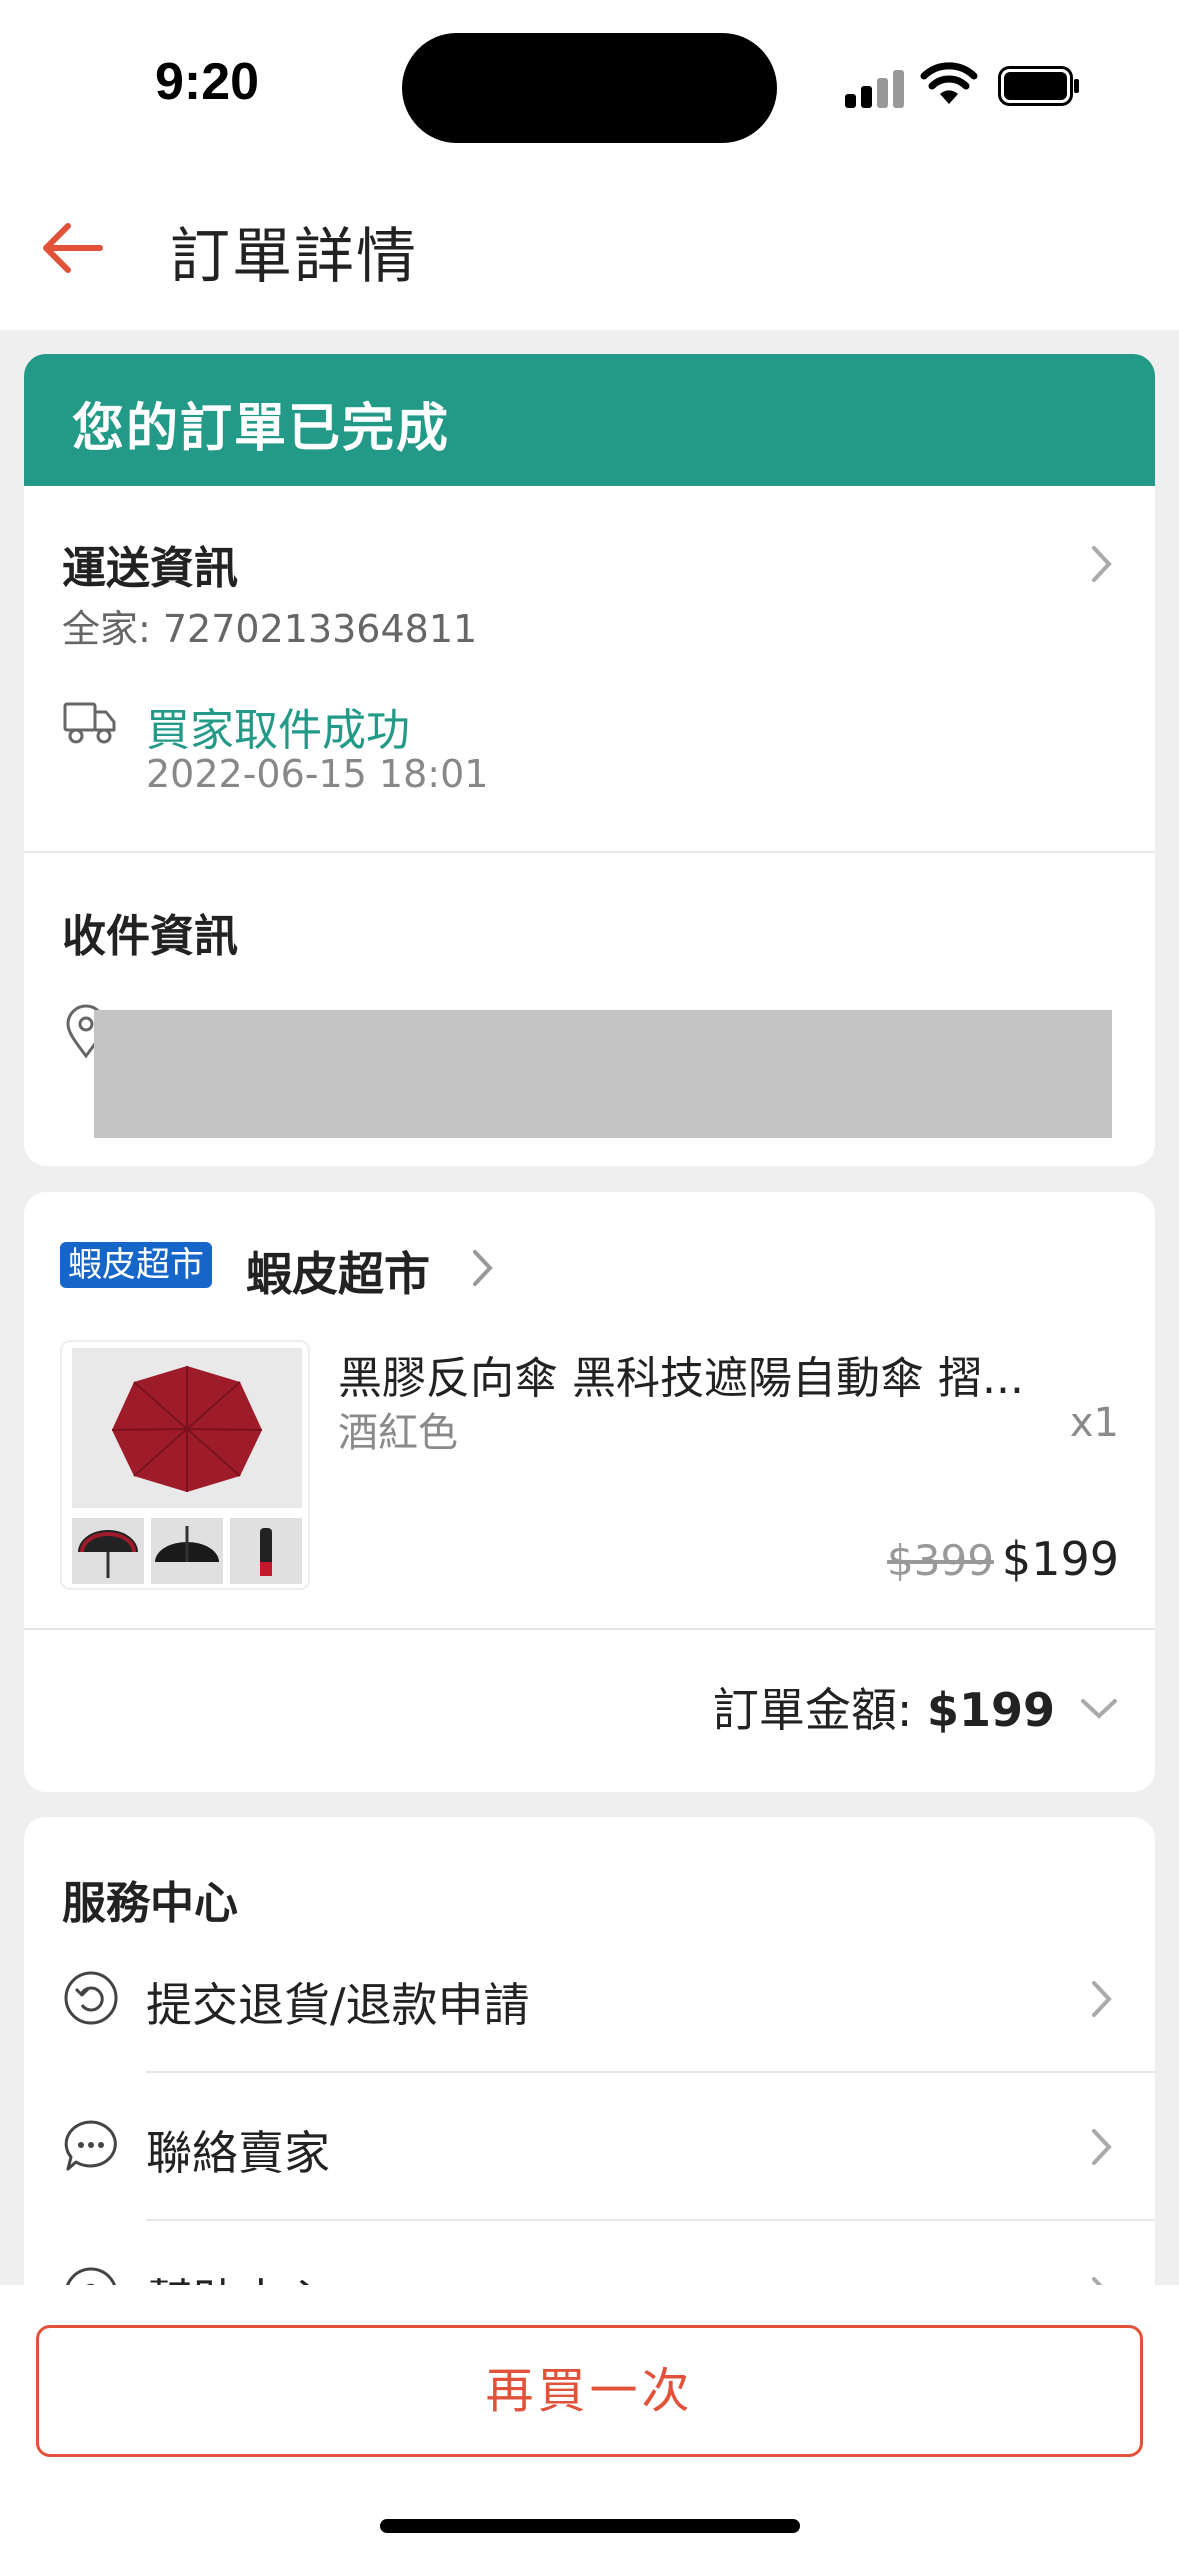 The width and height of the screenshot is (1179, 2556). What do you see at coordinates (187, 1428) in the screenshot?
I see `product-image` at bounding box center [187, 1428].